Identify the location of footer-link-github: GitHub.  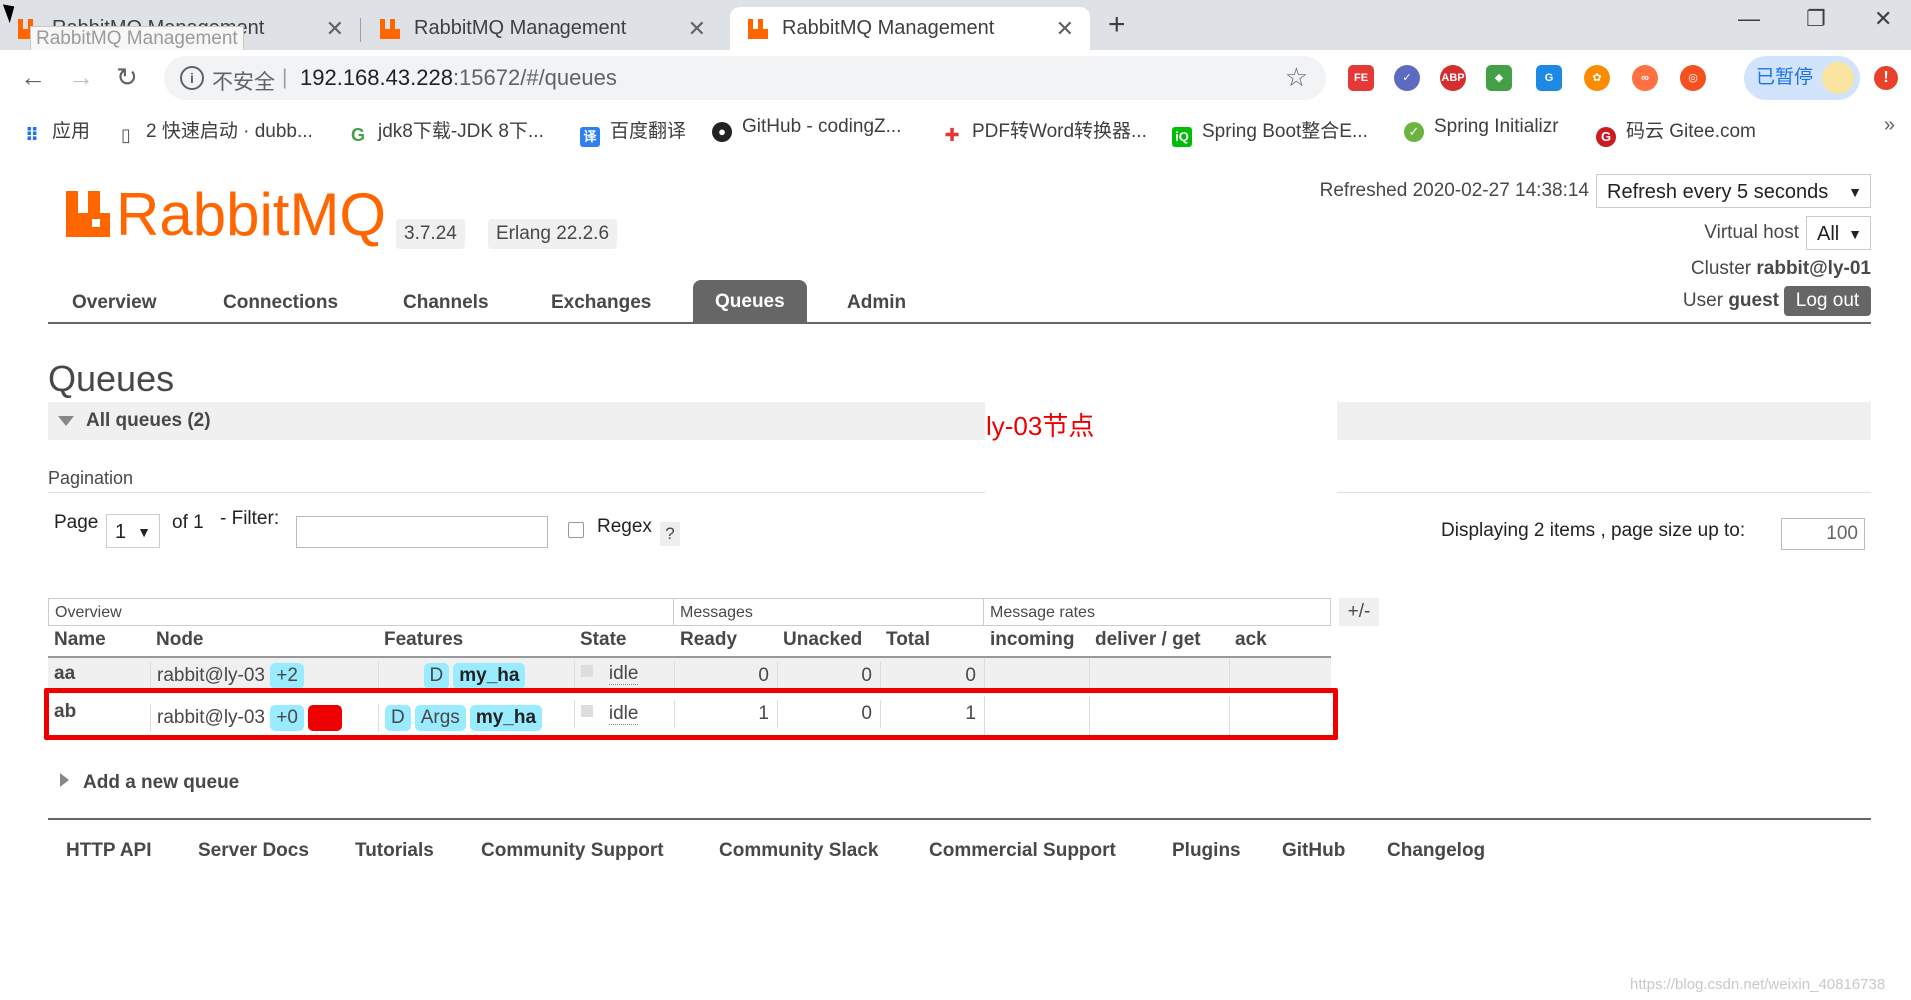
(1313, 851).